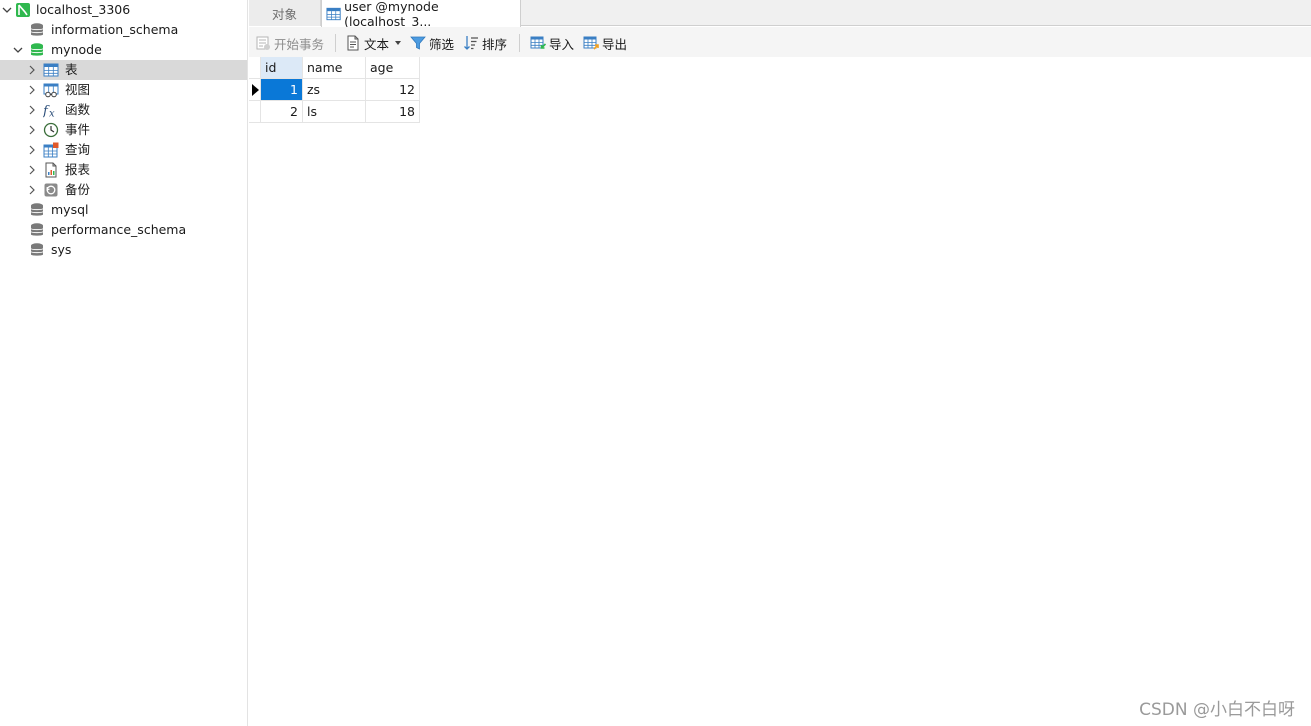 The height and width of the screenshot is (726, 1311). I want to click on import-button: 导入, so click(552, 43).